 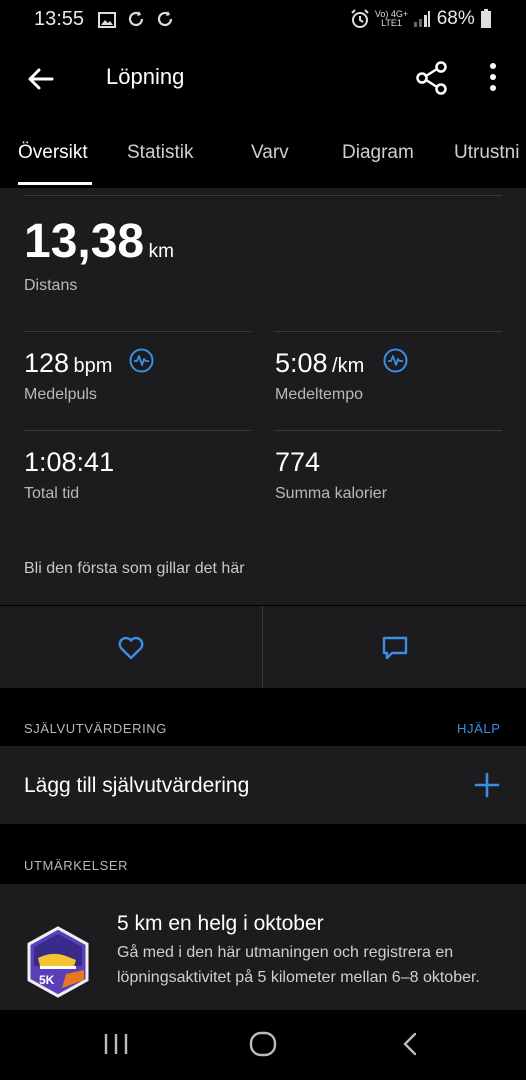 What do you see at coordinates (487, 785) in the screenshot?
I see `plus-icon` at bounding box center [487, 785].